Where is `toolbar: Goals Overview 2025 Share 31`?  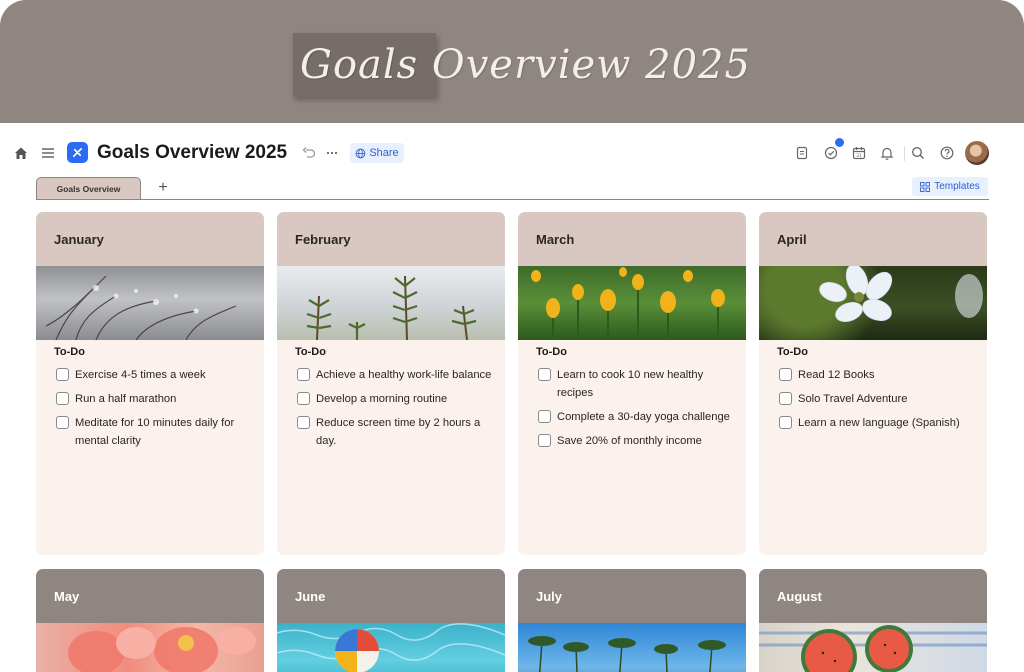
toolbar: Goals Overview 2025 Share 31 is located at coordinates (512, 152).